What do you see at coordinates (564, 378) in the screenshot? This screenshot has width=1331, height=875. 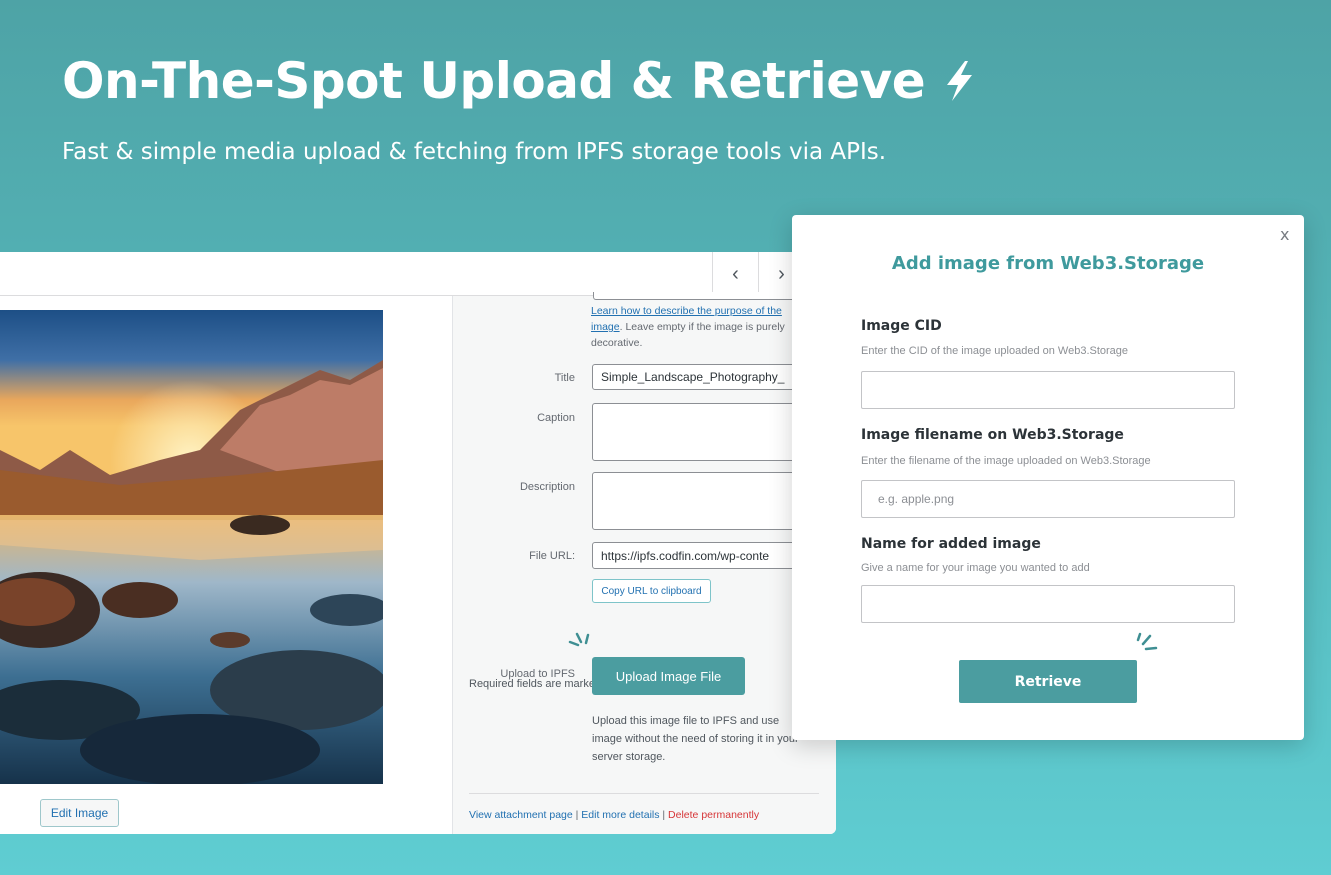 I see `title-label: Title` at bounding box center [564, 378].